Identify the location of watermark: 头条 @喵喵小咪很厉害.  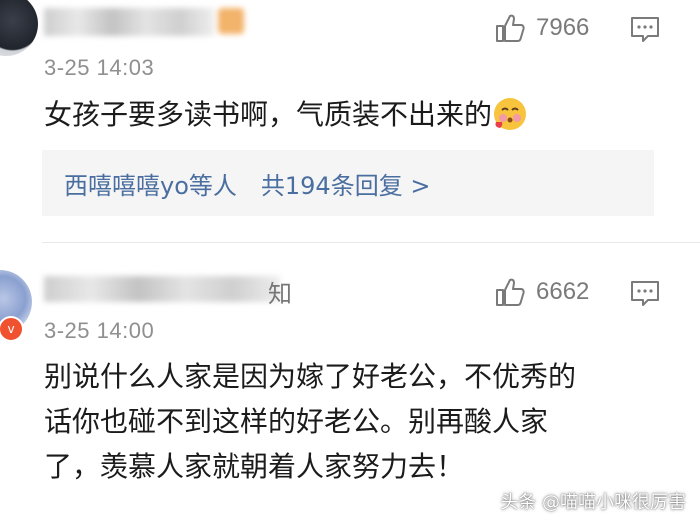
(593, 502).